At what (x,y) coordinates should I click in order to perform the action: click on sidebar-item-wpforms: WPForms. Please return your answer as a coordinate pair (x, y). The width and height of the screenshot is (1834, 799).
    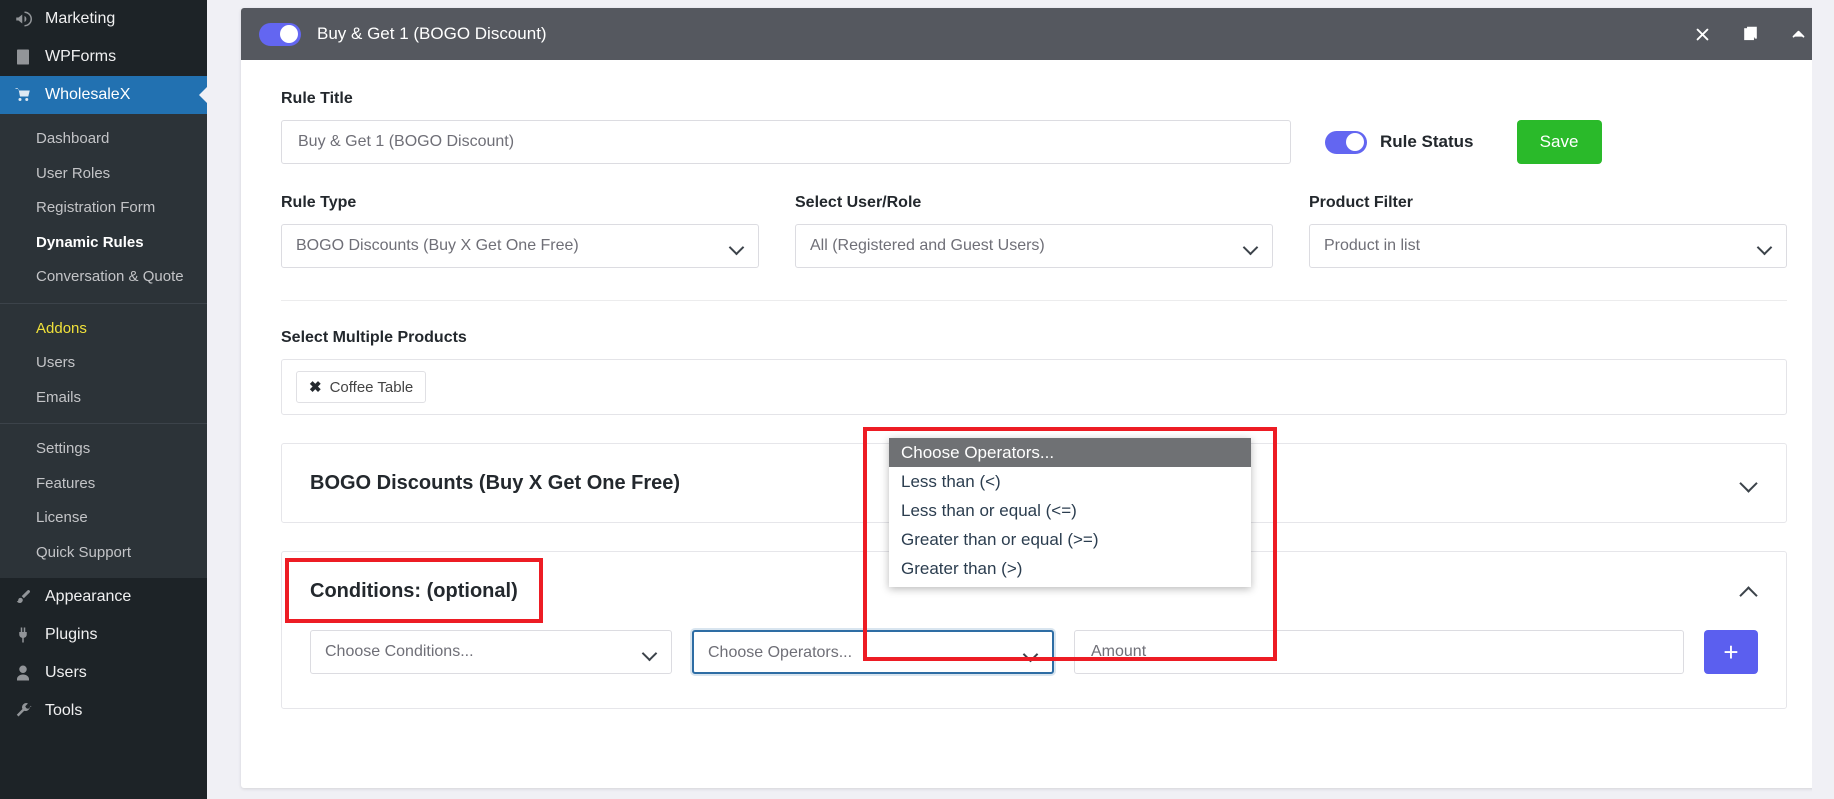
    Looking at the image, I should click on (103, 57).